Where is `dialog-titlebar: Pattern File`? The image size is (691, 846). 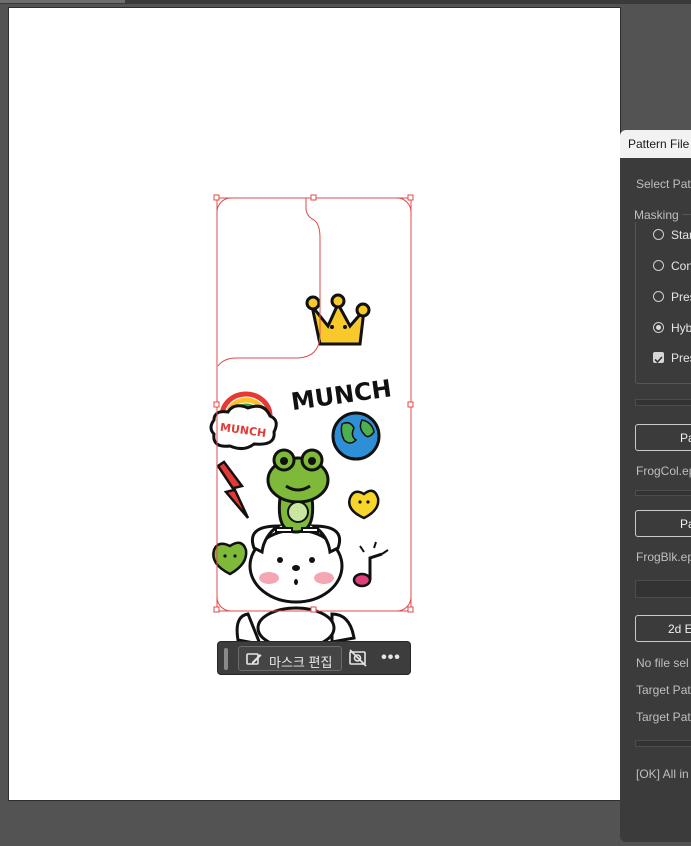 dialog-titlebar: Pattern File is located at coordinates (655, 144).